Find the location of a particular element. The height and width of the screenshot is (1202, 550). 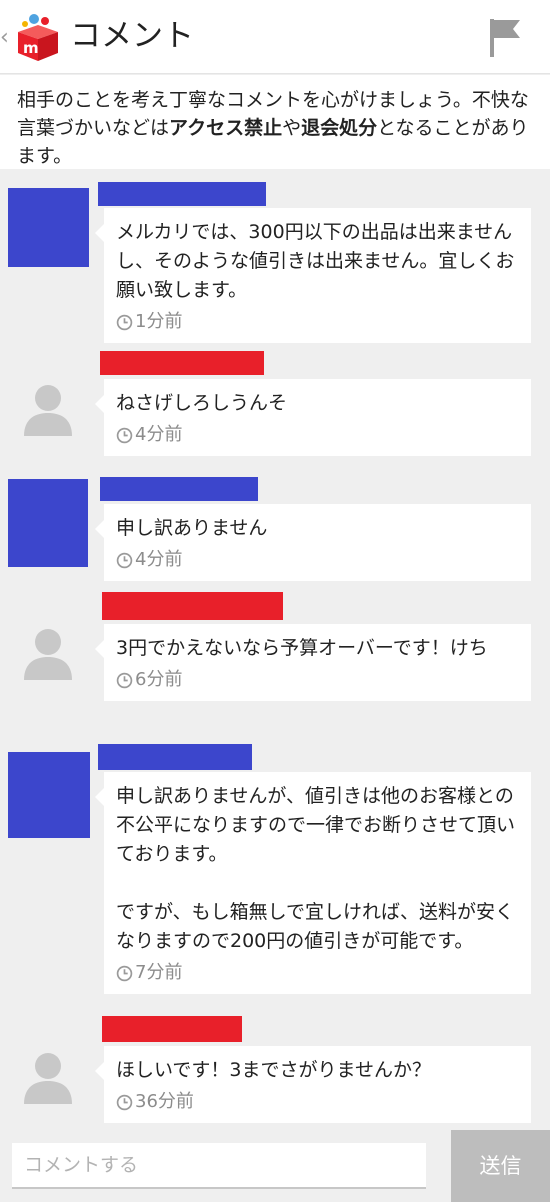

app-header: ‹ m コメント is located at coordinates (275, 37).